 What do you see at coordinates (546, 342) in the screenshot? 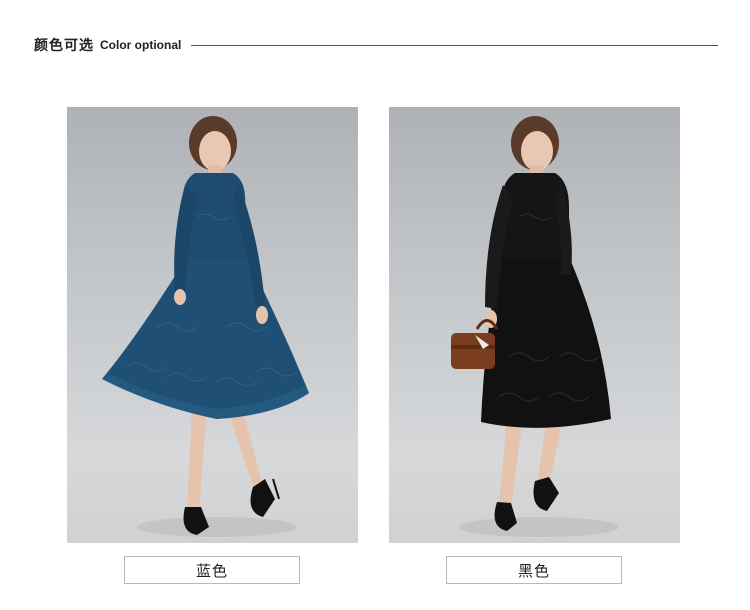
I see `skirt-black` at bounding box center [546, 342].